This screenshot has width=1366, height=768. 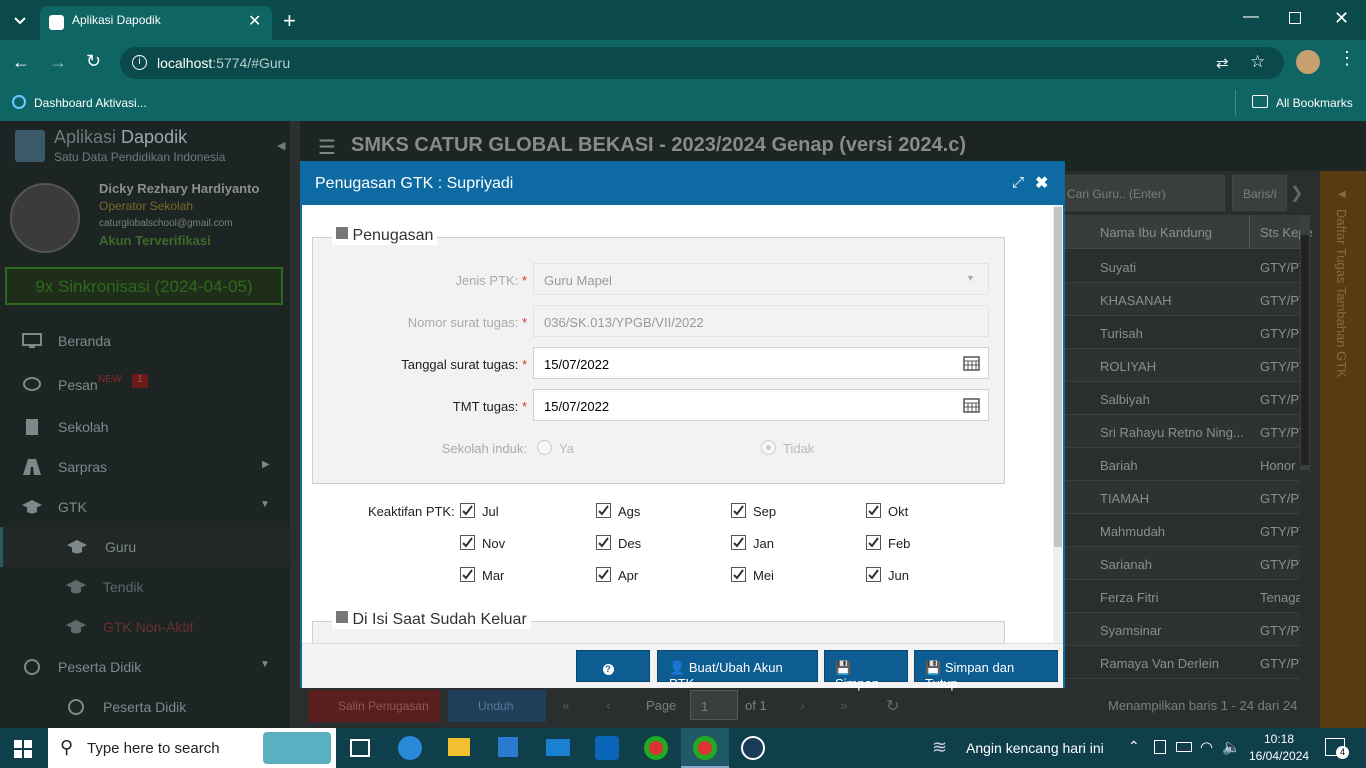 I want to click on windows-start-icon, so click(x=23, y=749).